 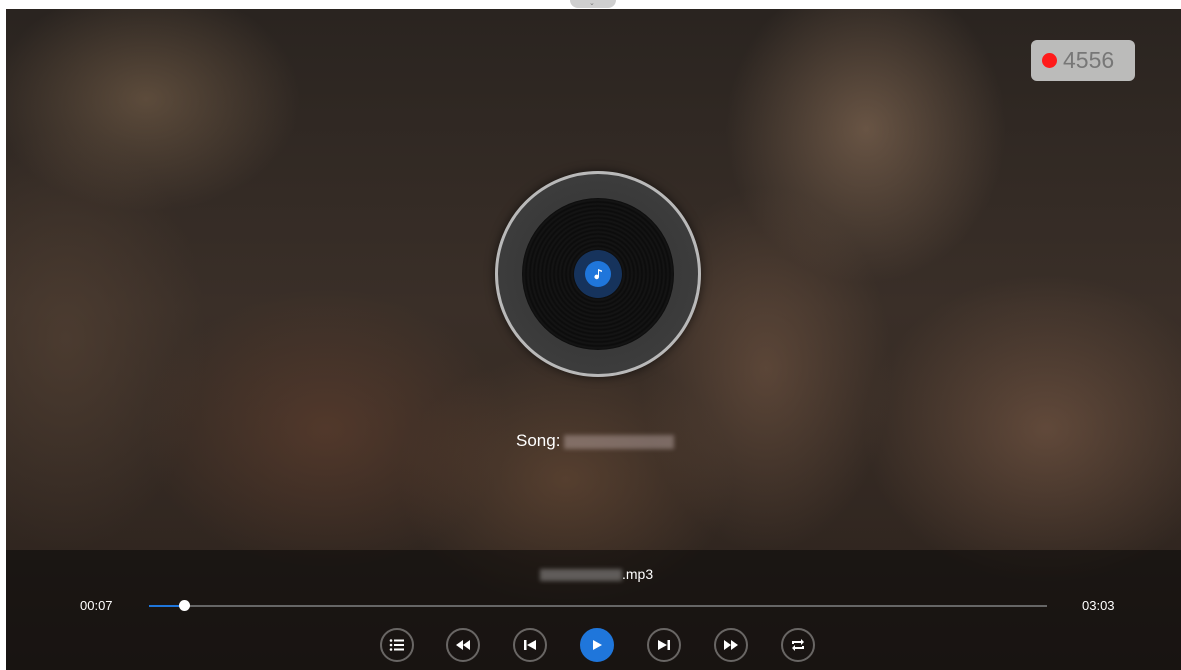 I want to click on file-name-redacted, so click(x=581, y=575).